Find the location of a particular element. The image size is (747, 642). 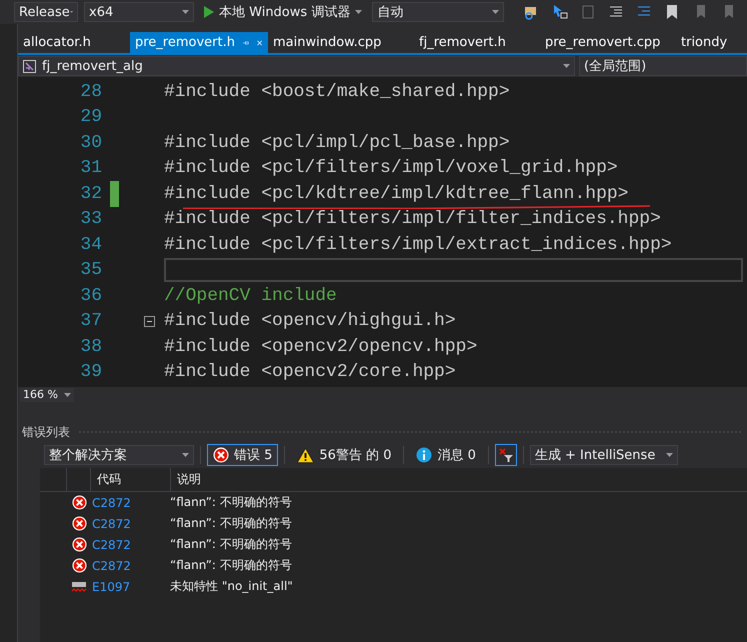

line-number: 35 is located at coordinates (90, 270).